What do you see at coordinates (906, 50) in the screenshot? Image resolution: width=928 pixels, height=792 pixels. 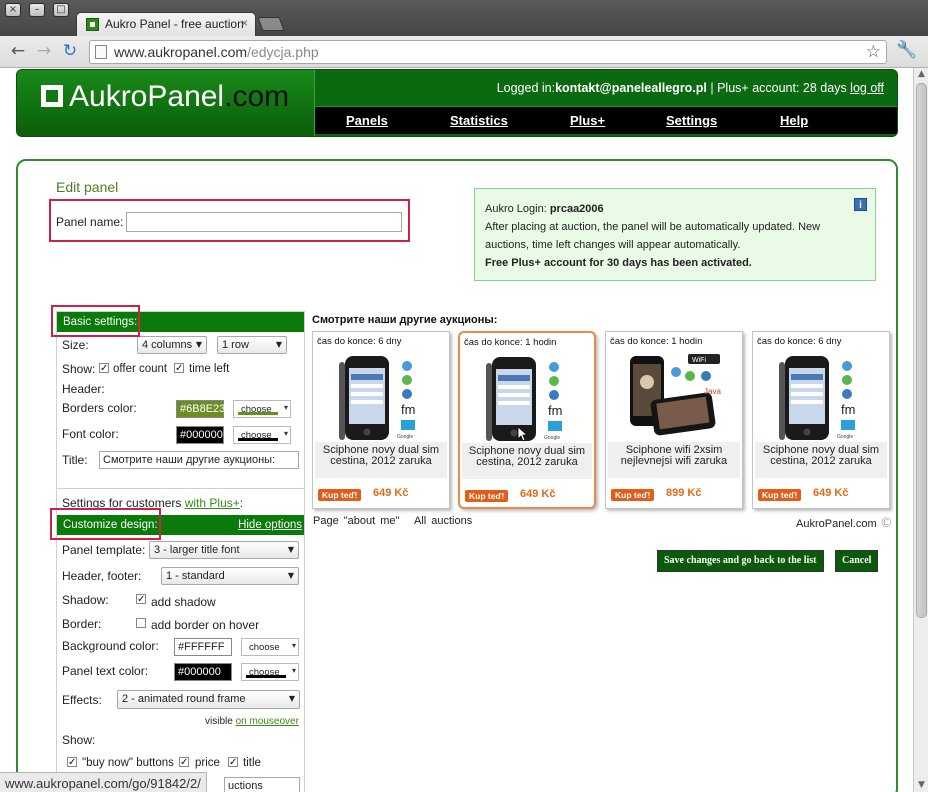 I see `wrench-menu-icon: 🔧` at bounding box center [906, 50].